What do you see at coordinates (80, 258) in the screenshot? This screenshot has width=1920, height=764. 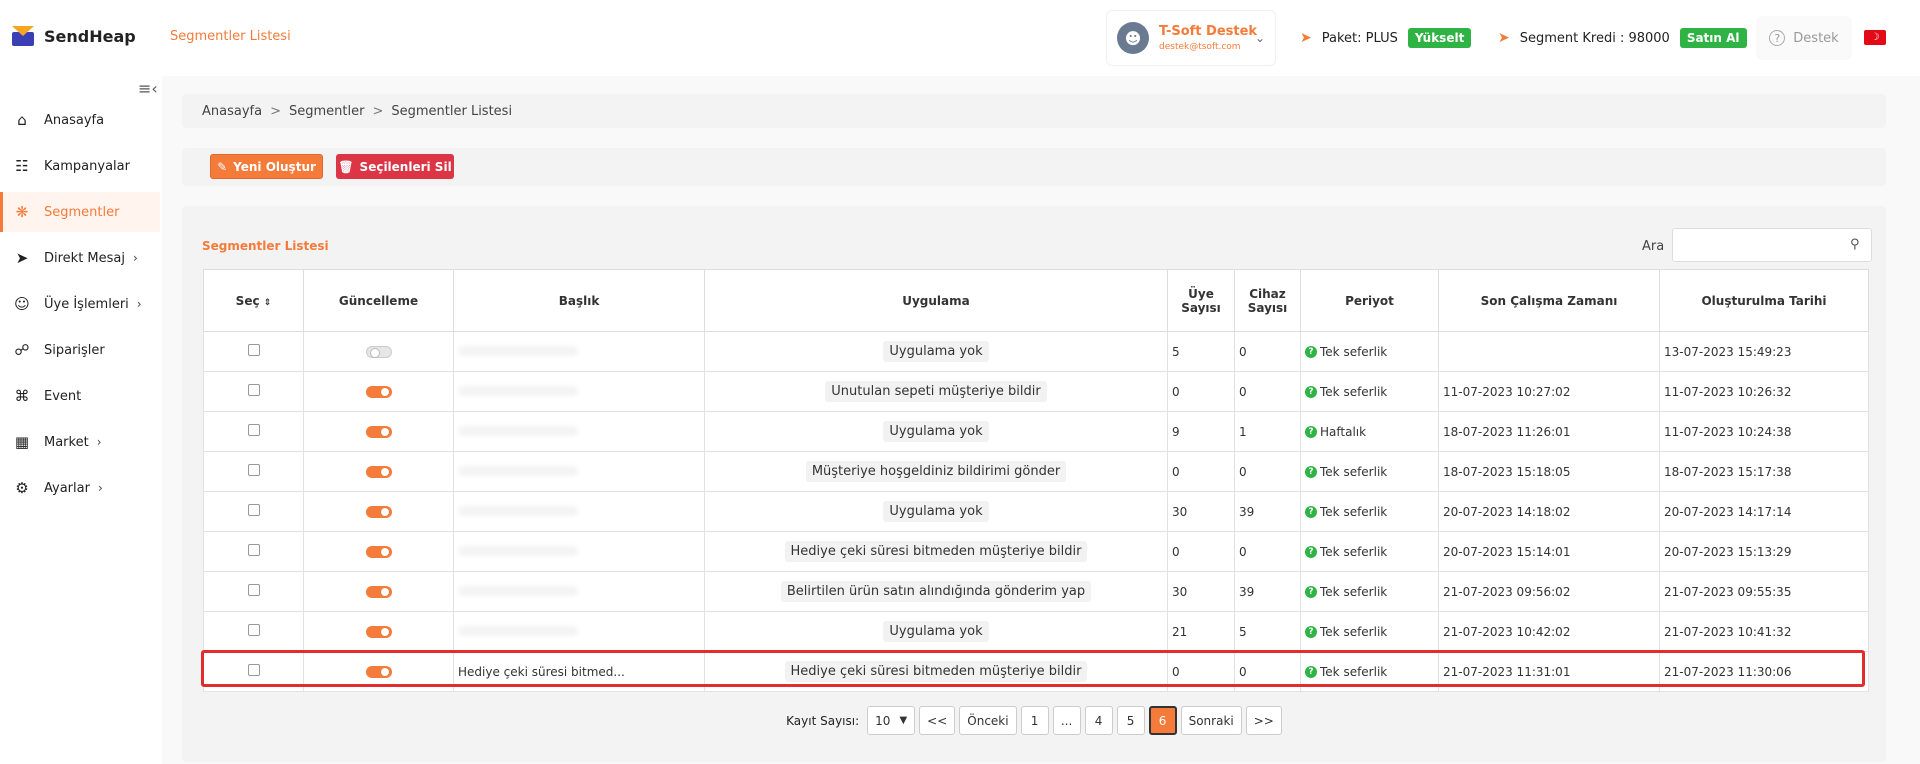 I see `sidebar-item-direkt-mesaj: ➤ Direkt Mesaj ›` at bounding box center [80, 258].